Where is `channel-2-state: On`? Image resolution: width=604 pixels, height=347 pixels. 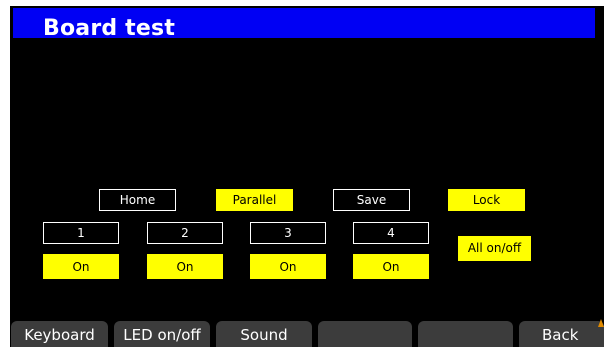
channel-2-state: On is located at coordinates (185, 267).